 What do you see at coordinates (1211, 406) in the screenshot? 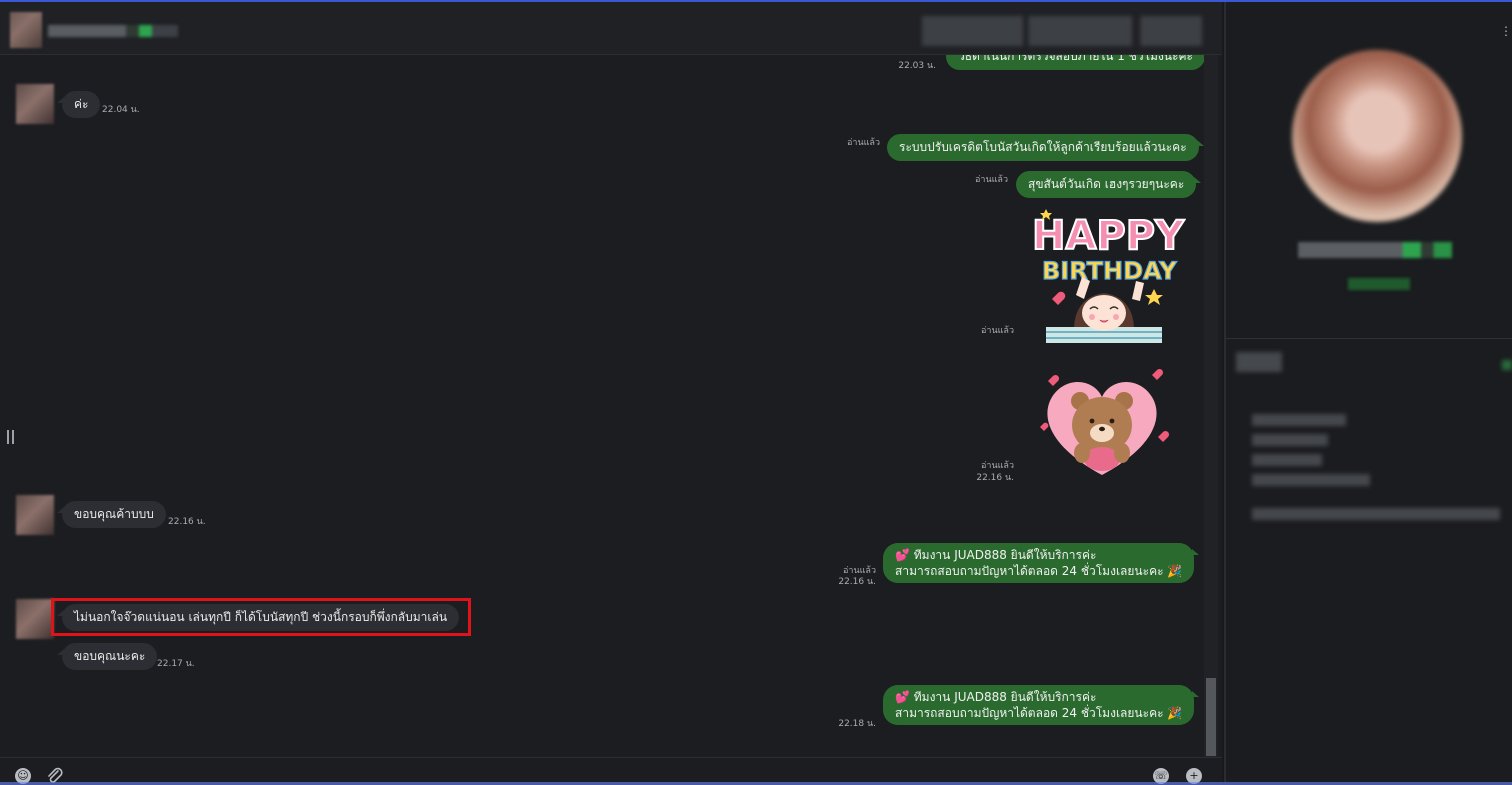
I see `scrollbar-track` at bounding box center [1211, 406].